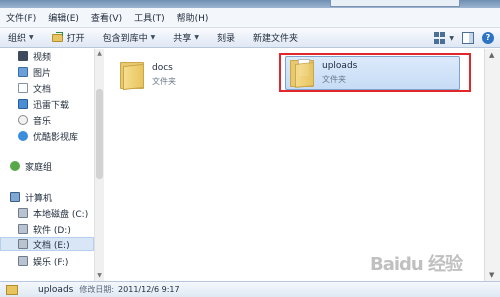 The height and width of the screenshot is (297, 500). I want to click on status-bar: uploads 修改日期: 2011/12/6 9:17, so click(250, 289).